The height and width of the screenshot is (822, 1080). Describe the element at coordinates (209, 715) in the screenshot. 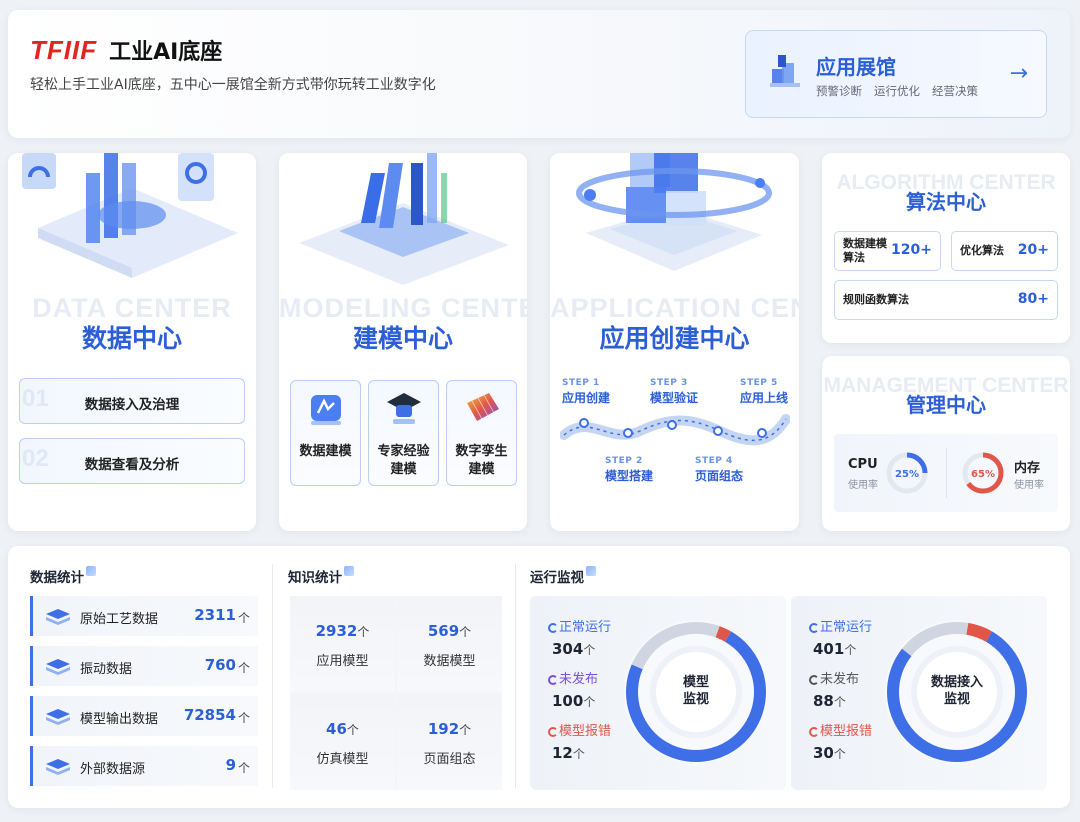

I see `data-stat-value: 72854` at that location.